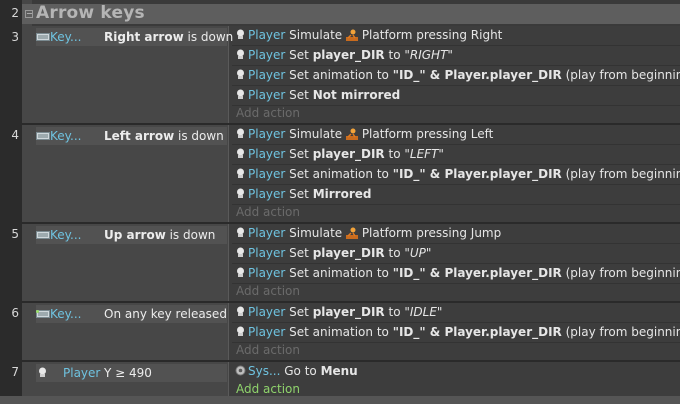 Image resolution: width=680 pixels, height=404 pixels. What do you see at coordinates (456, 56) in the screenshot?
I see `action-row: Player Set player_DIR to "RIGHT"` at bounding box center [456, 56].